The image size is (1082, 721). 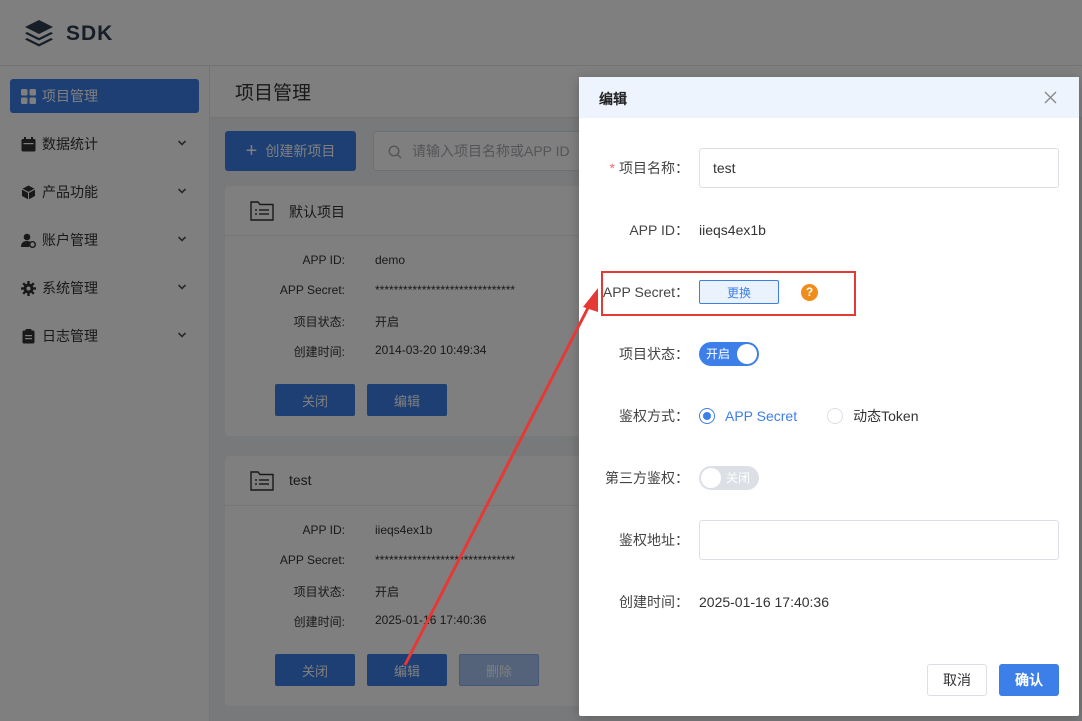 I want to click on form-row-third-party: 第三方鉴权： 关闭, so click(x=829, y=478).